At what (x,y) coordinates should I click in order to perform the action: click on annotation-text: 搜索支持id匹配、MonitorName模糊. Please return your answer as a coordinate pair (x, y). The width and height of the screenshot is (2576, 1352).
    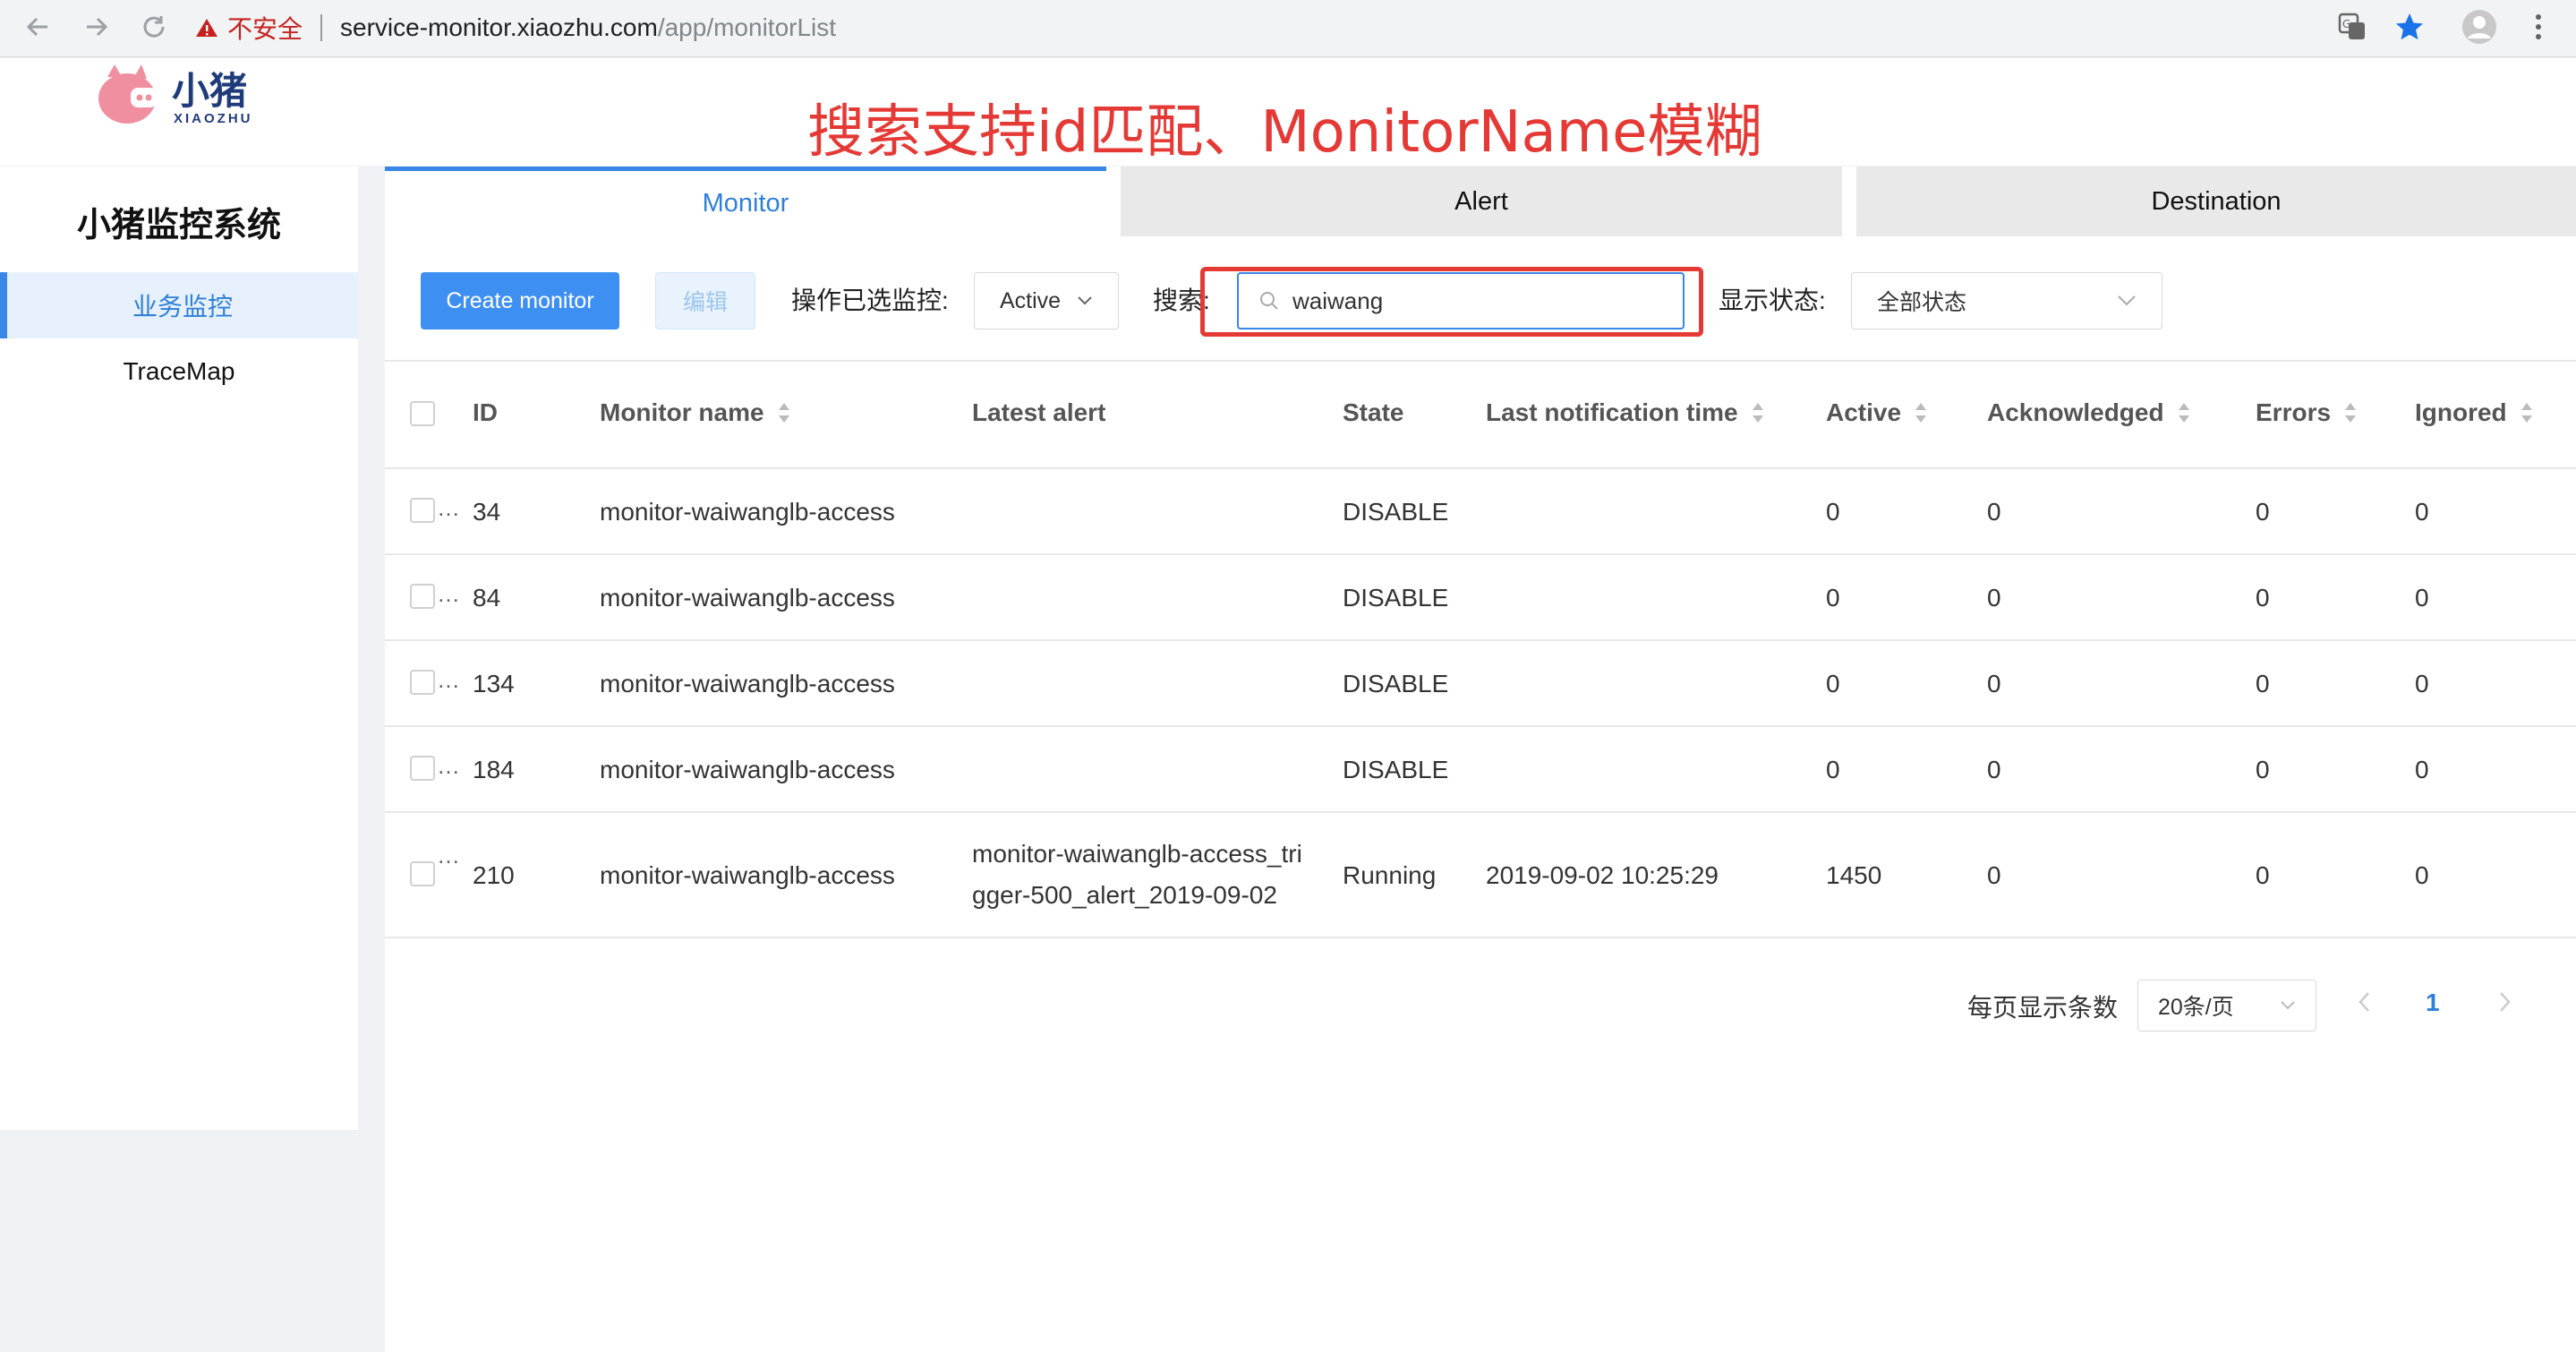
    Looking at the image, I should click on (1284, 132).